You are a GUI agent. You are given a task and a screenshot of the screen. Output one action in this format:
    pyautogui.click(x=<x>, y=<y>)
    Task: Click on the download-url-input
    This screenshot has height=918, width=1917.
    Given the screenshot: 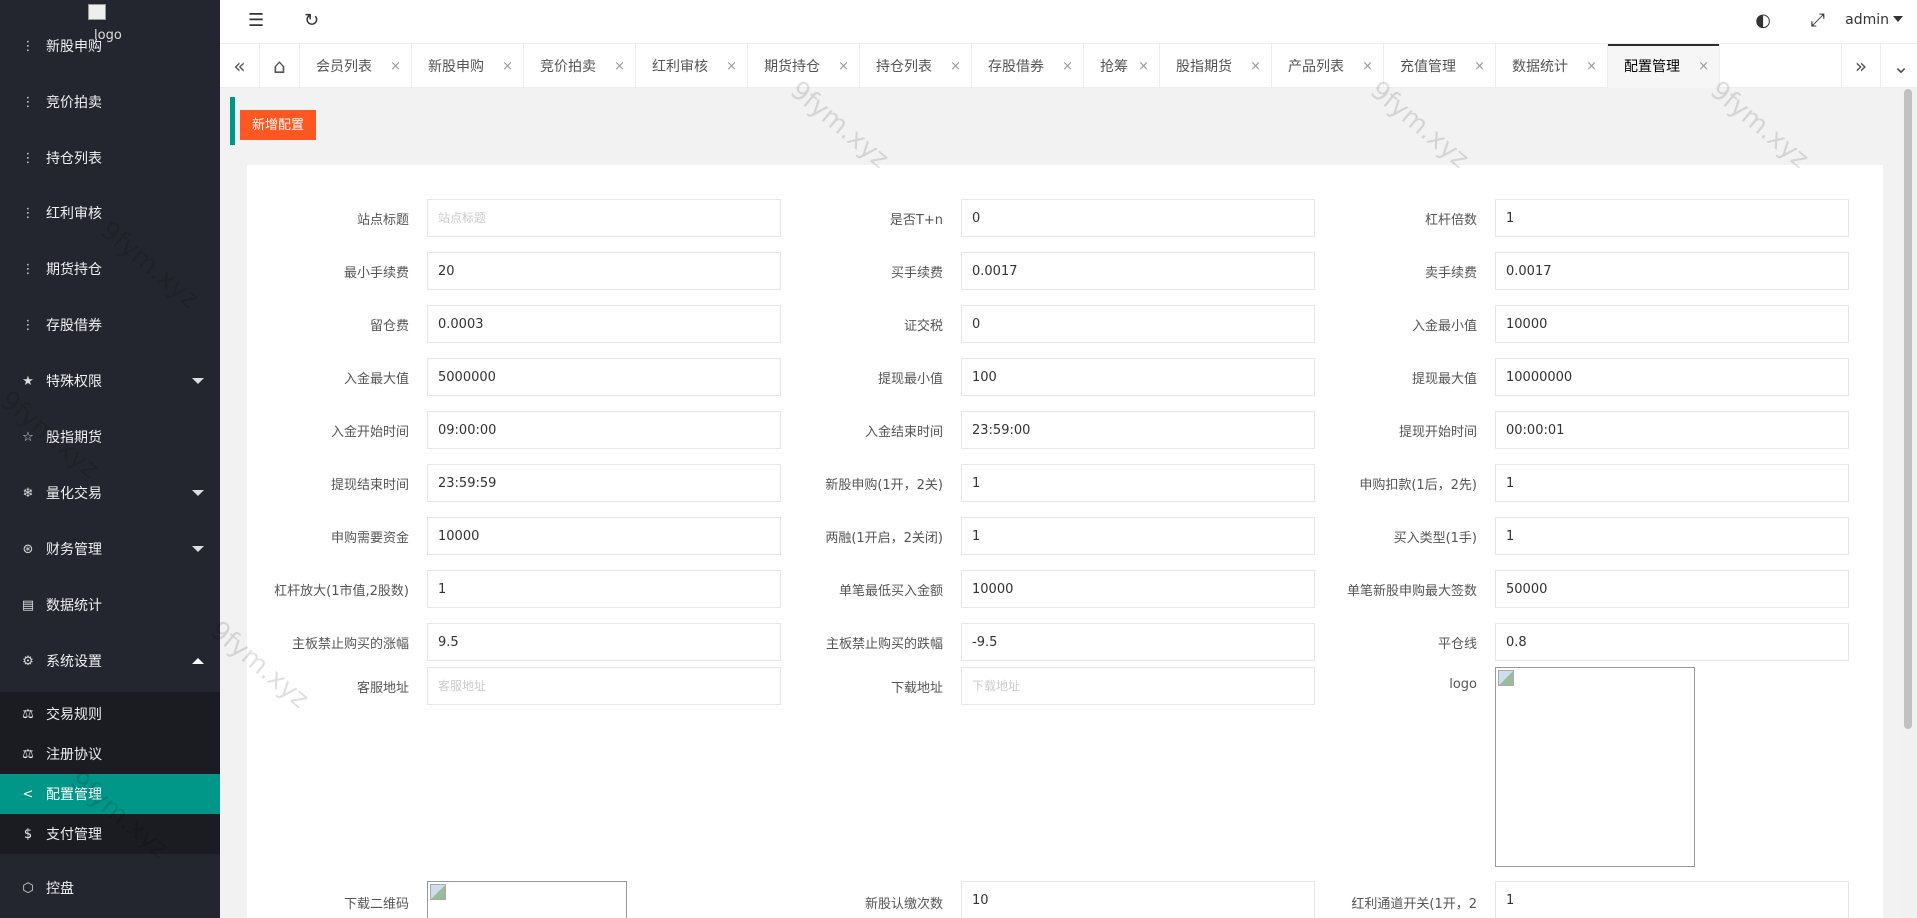 What is the action you would take?
    pyautogui.click(x=1138, y=686)
    